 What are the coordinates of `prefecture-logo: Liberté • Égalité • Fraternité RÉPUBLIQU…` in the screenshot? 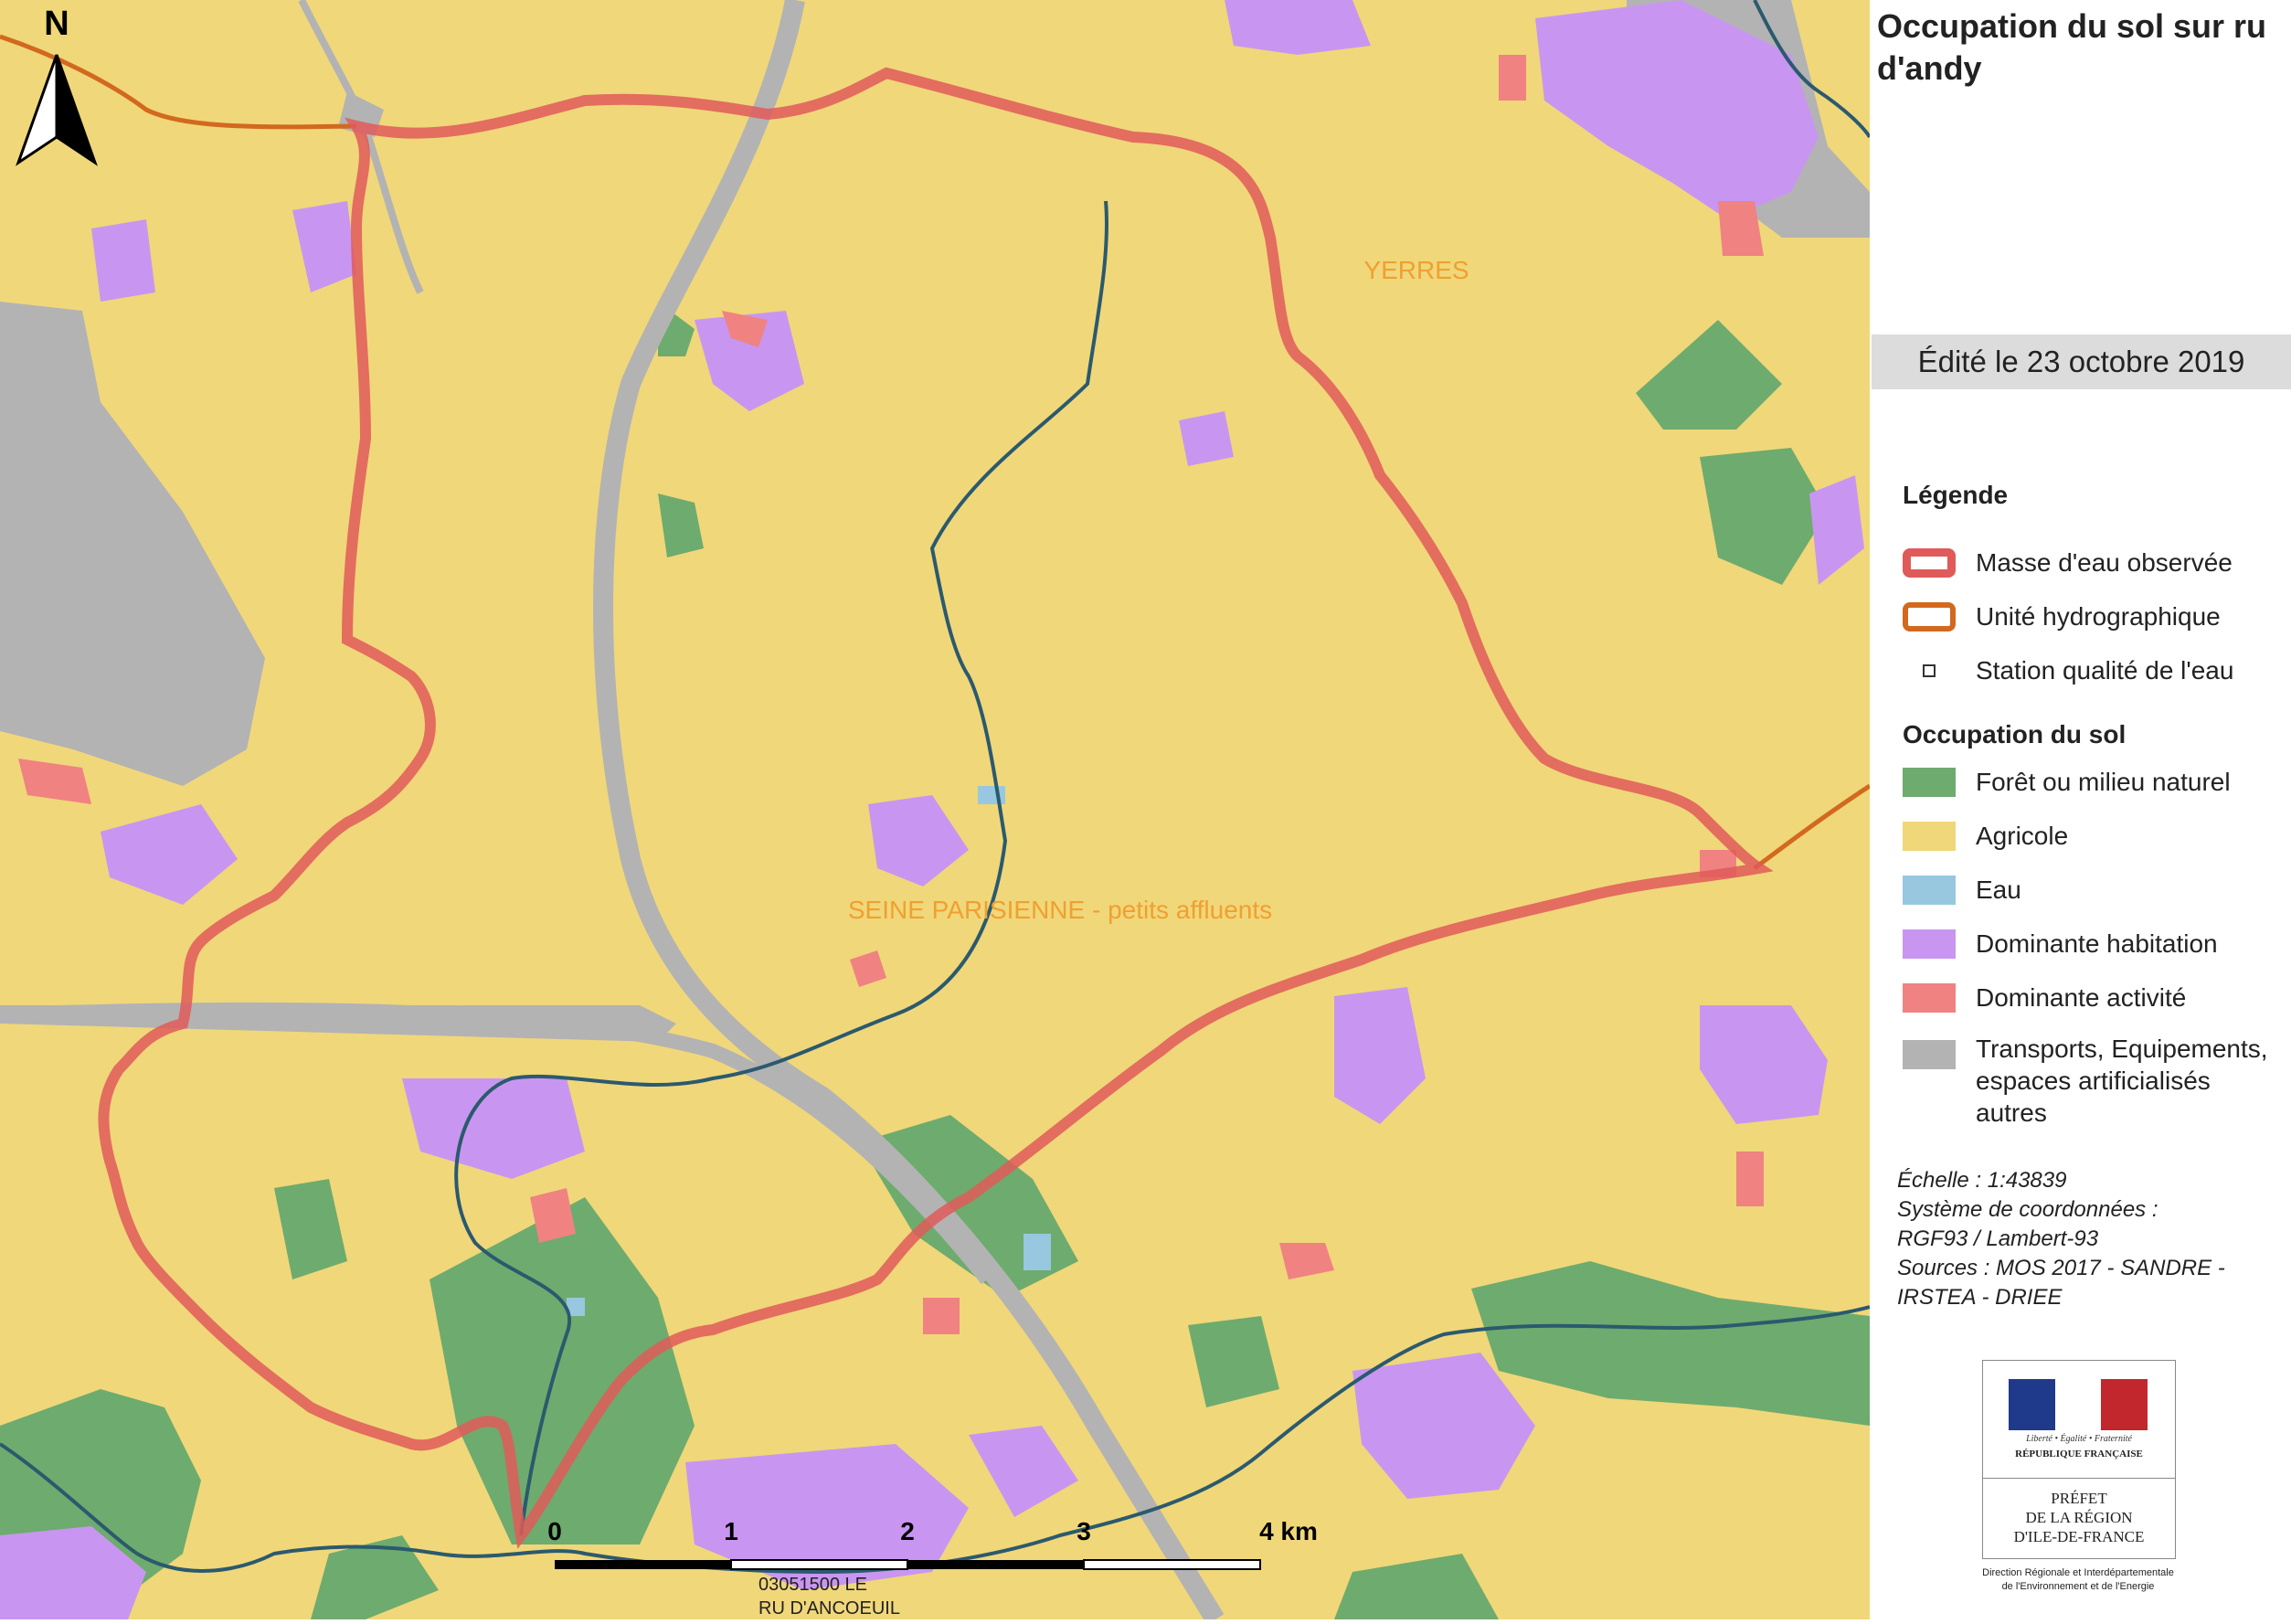 It's located at (2079, 1459).